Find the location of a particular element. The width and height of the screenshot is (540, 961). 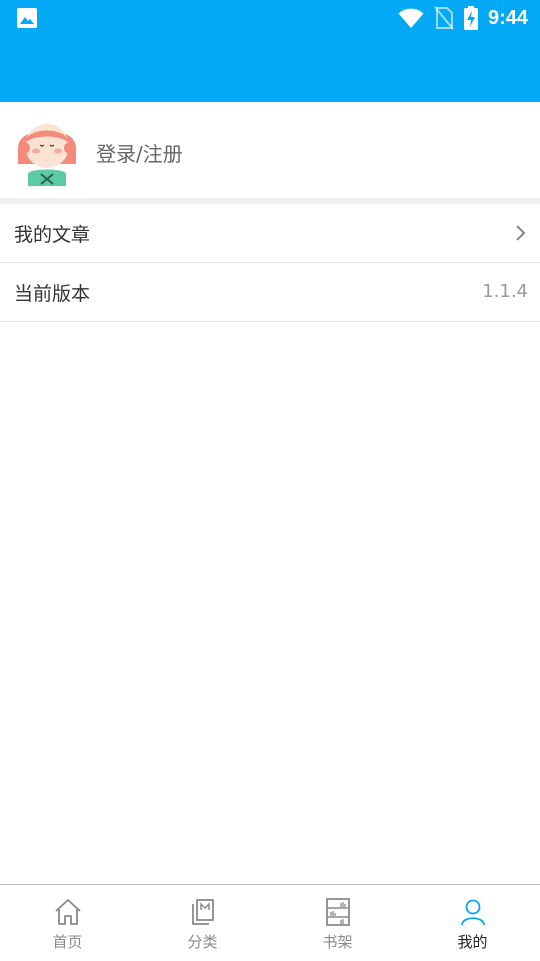

tab-label: 书架 is located at coordinates (337, 942).